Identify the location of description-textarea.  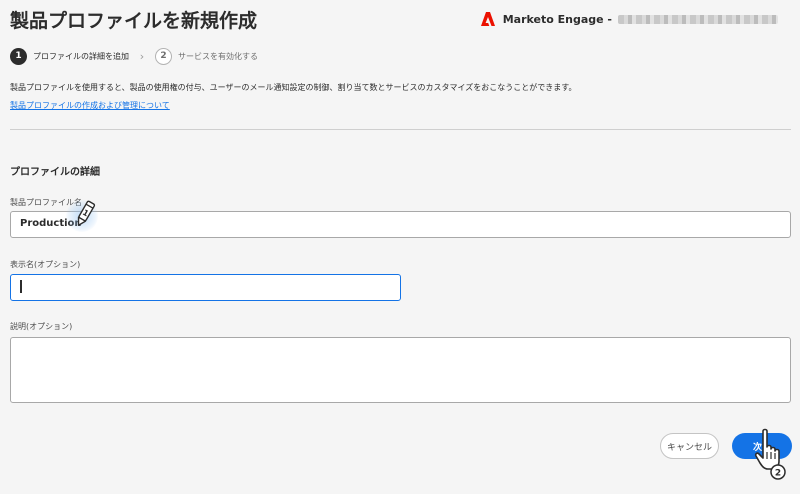
(400, 370).